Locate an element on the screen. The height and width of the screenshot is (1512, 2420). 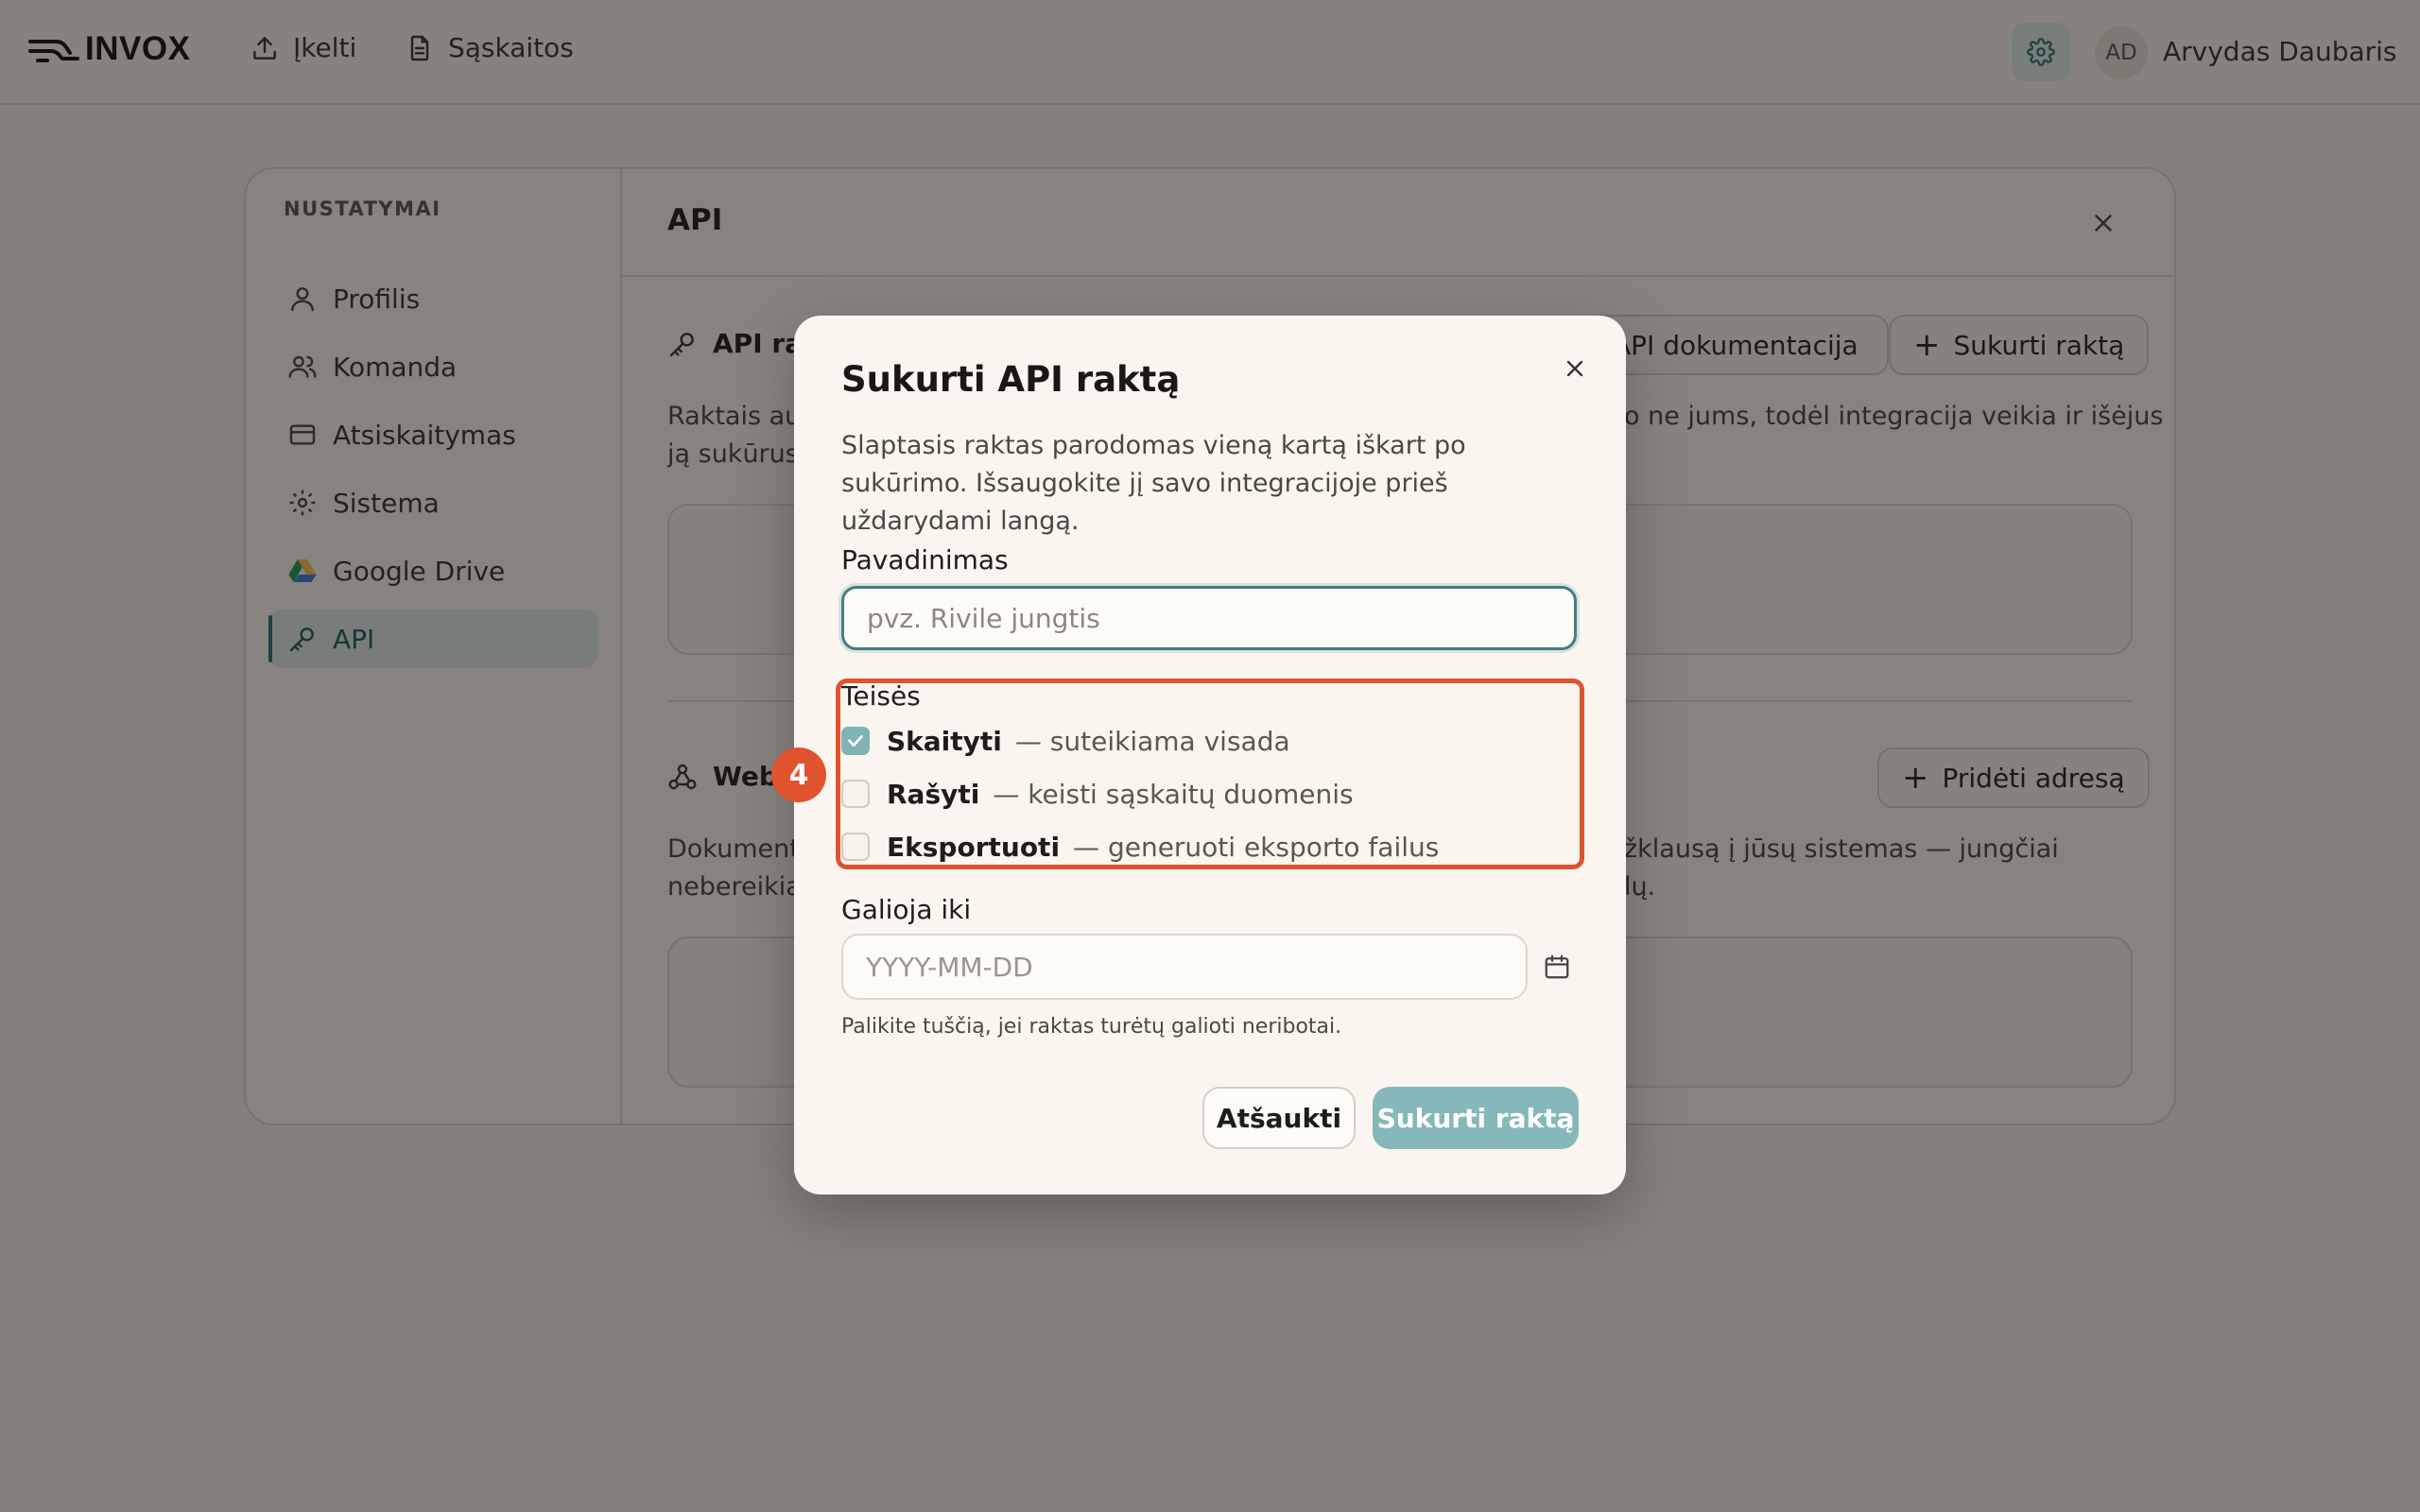
check-icon is located at coordinates (856, 741).